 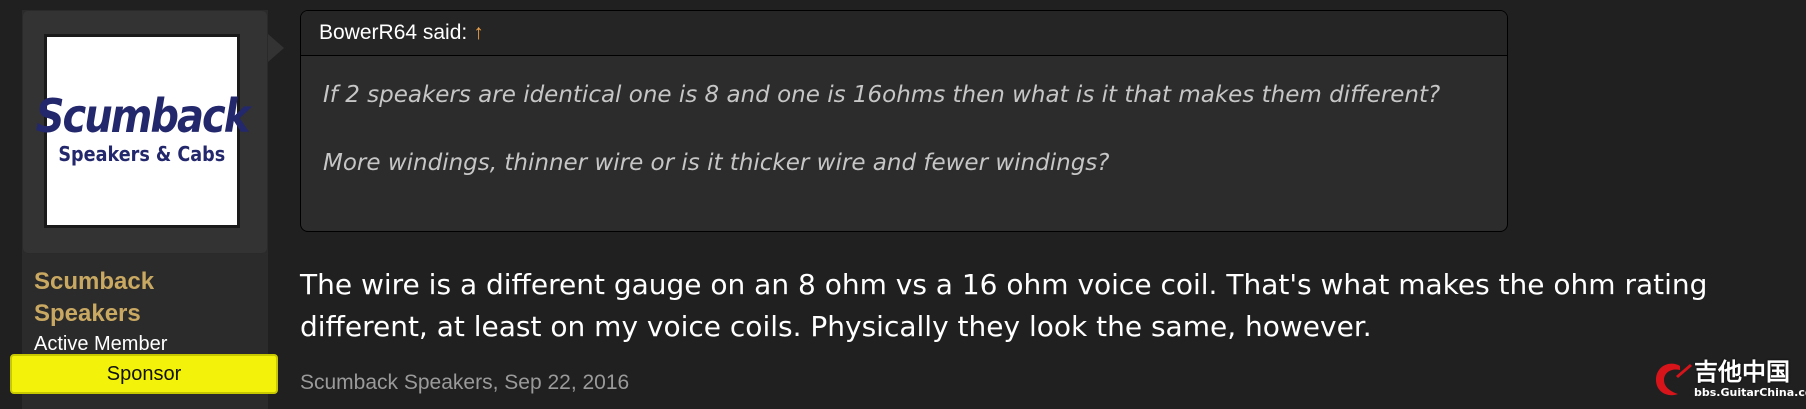 I want to click on user-name-link: Scumback Speakers, so click(x=139, y=298).